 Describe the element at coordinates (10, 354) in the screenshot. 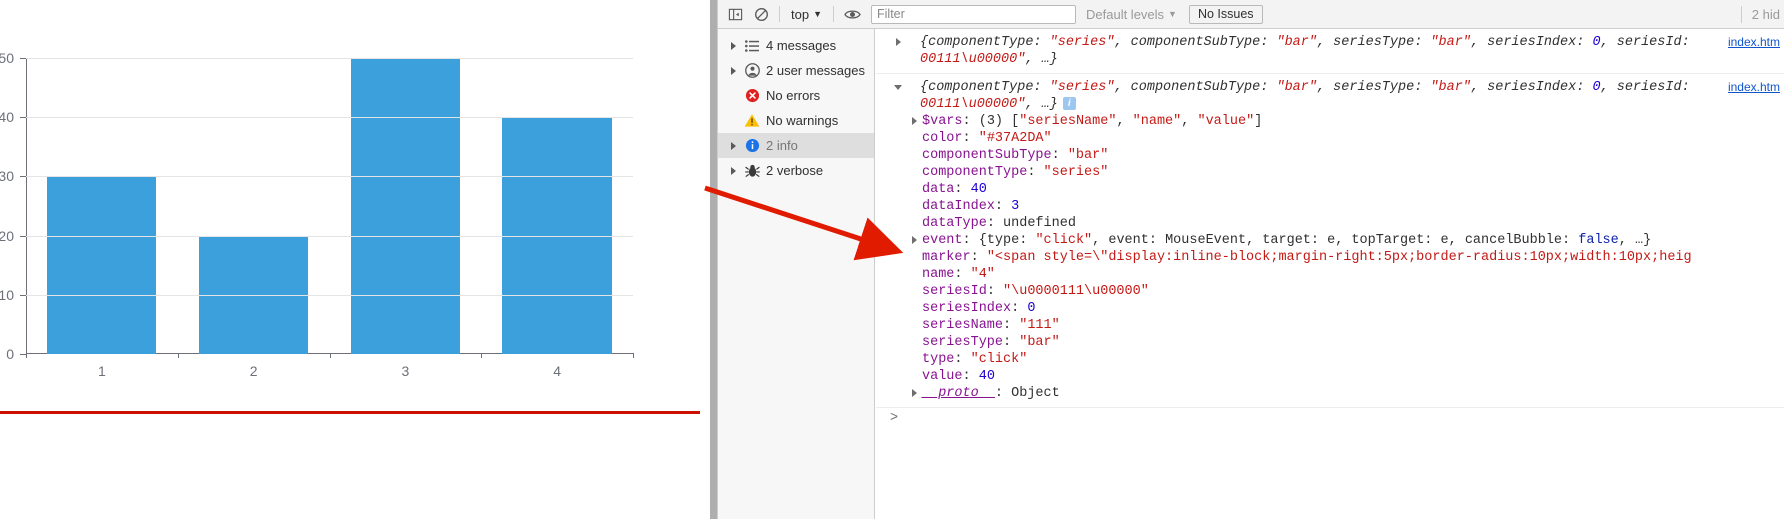

I see `y-tick-label: 0` at that location.